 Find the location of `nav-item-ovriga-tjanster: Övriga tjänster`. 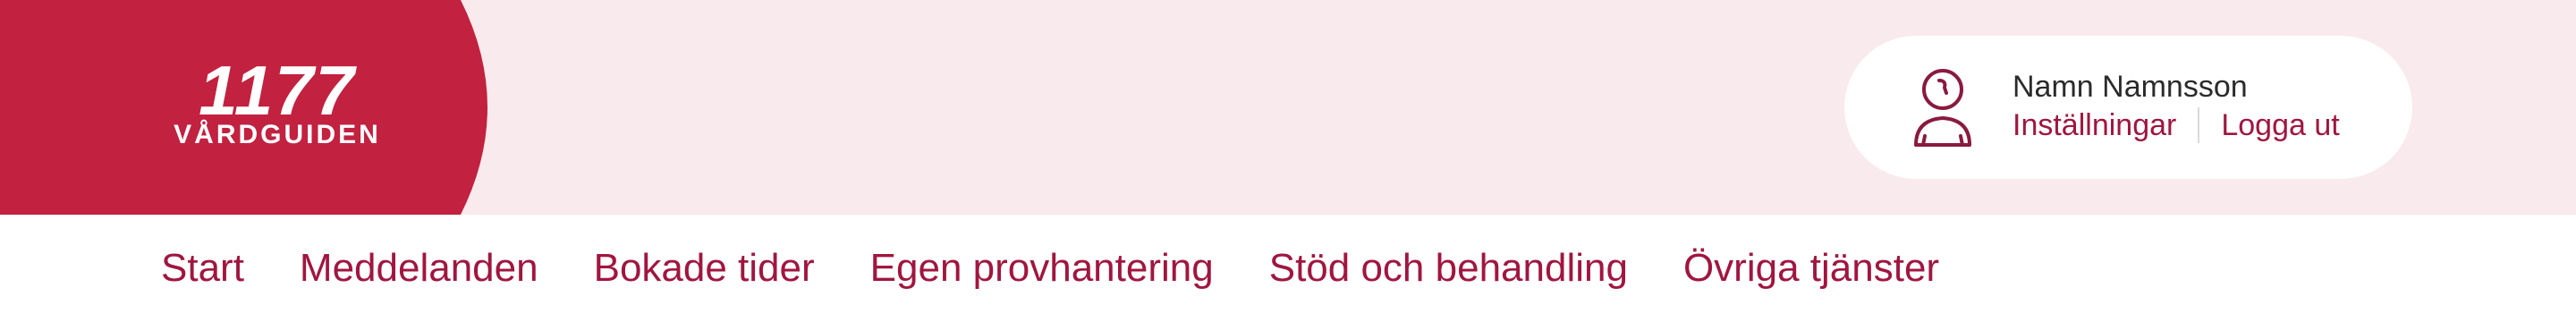

nav-item-ovriga-tjanster: Övriga tjänster is located at coordinates (1811, 268).